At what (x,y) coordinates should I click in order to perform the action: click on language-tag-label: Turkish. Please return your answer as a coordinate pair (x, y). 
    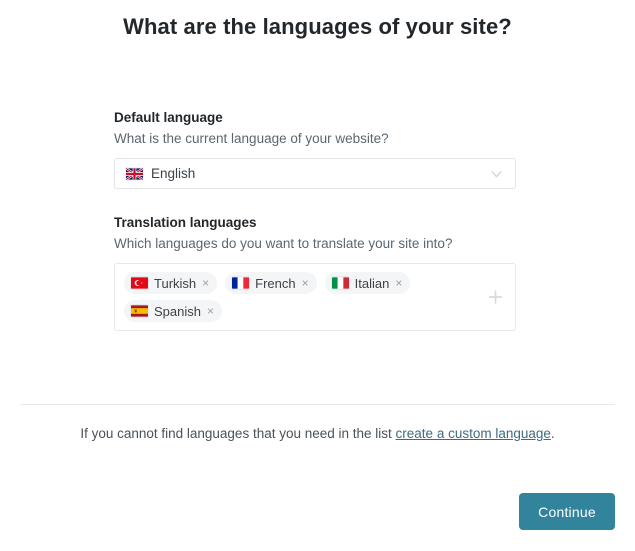
    Looking at the image, I should click on (175, 283).